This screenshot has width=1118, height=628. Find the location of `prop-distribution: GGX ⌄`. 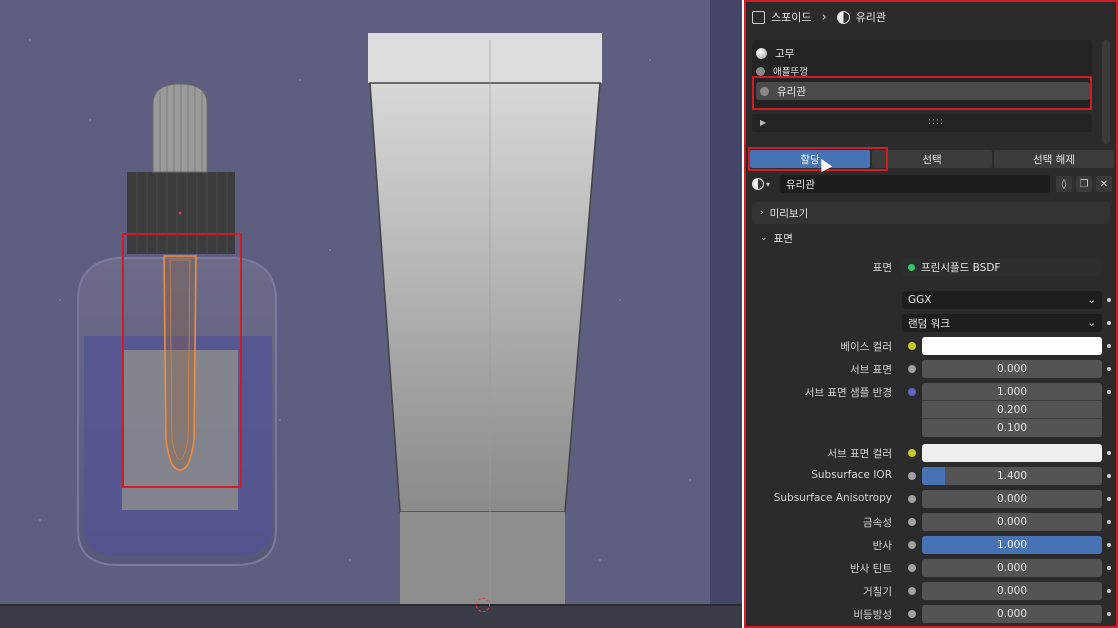

prop-distribution: GGX ⌄ is located at coordinates (933, 300).